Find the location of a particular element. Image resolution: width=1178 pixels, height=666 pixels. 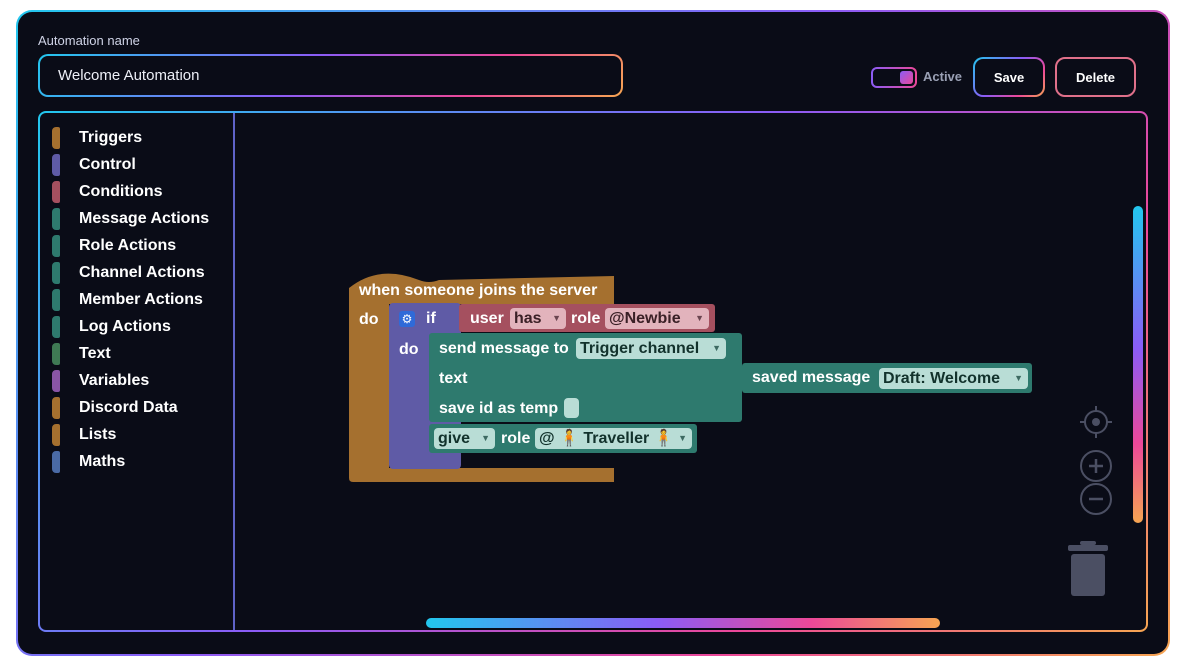

toolbox-category-maths: Maths is located at coordinates (88, 462).